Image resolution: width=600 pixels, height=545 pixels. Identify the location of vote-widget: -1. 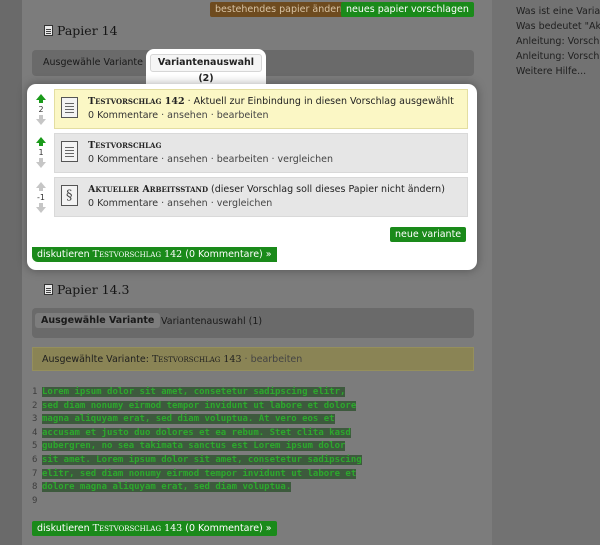
(41, 197).